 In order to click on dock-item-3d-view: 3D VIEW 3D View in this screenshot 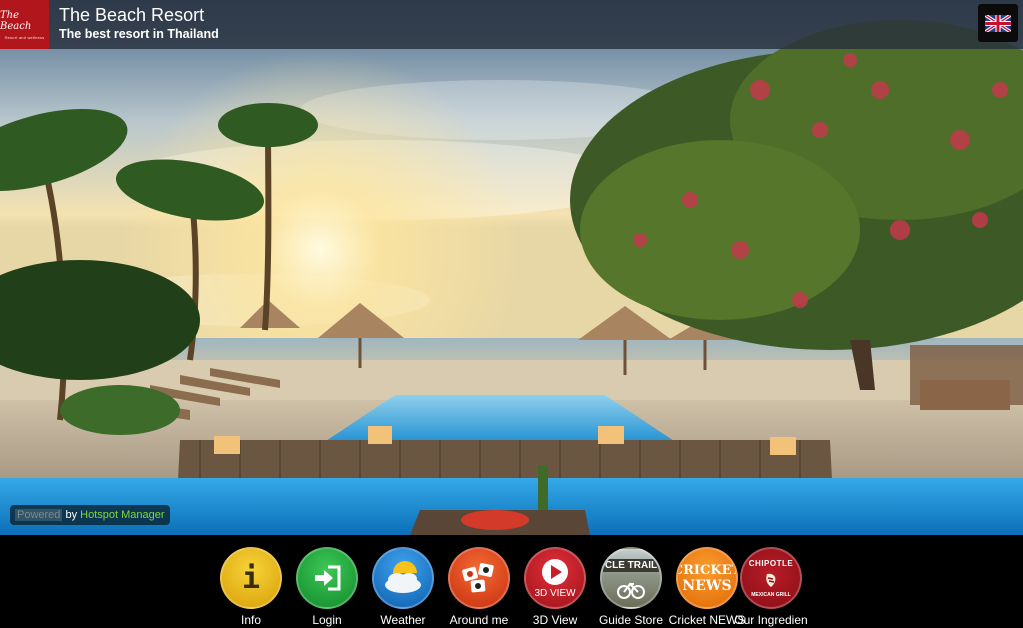, I will do `click(555, 587)`.